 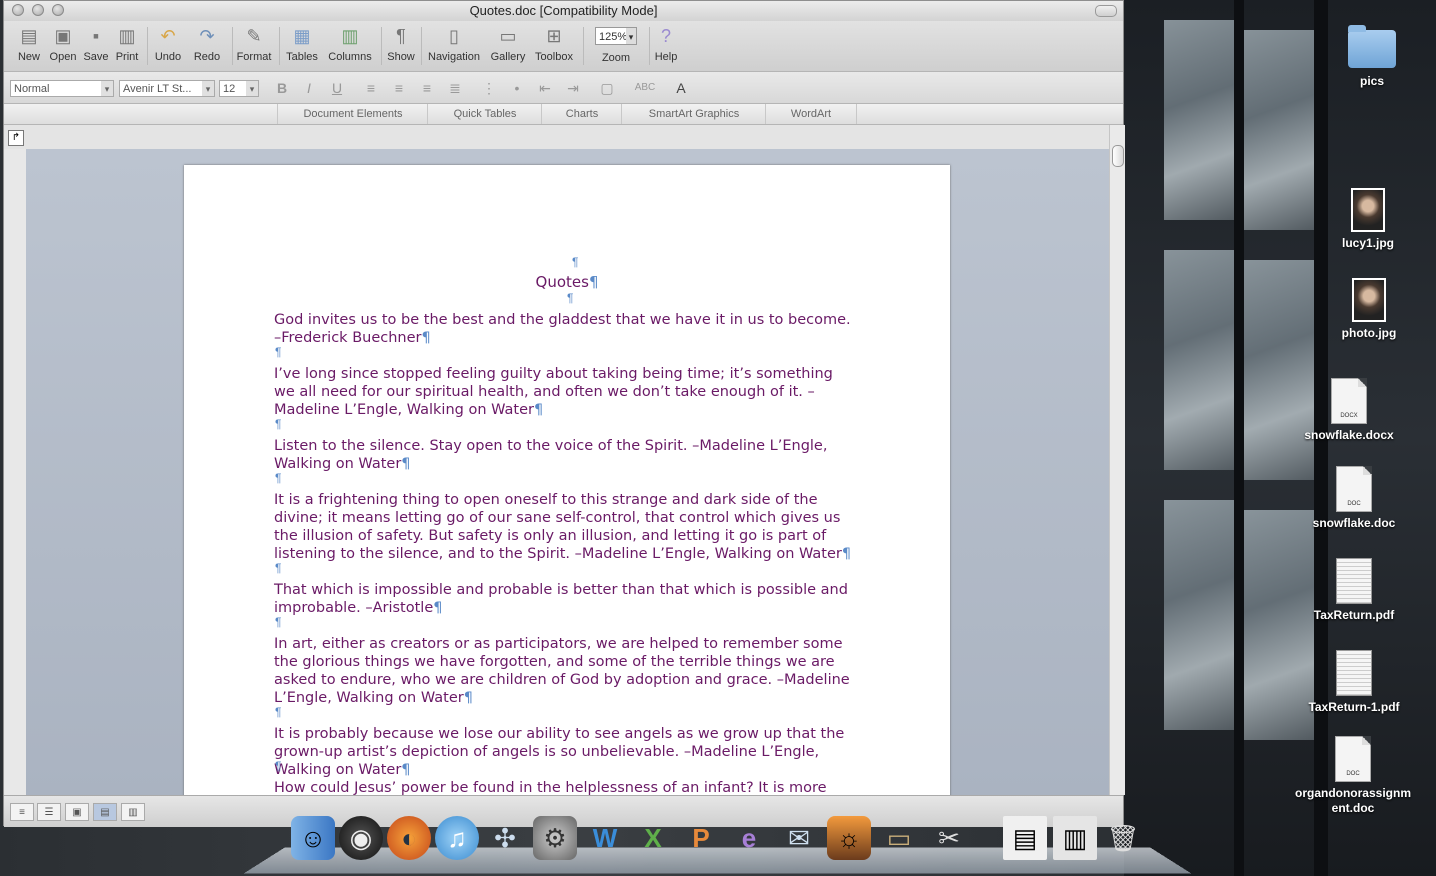 I want to click on desktop-icon-taxreturn-1: TaxReturn-1.pdf, so click(x=1354, y=682).